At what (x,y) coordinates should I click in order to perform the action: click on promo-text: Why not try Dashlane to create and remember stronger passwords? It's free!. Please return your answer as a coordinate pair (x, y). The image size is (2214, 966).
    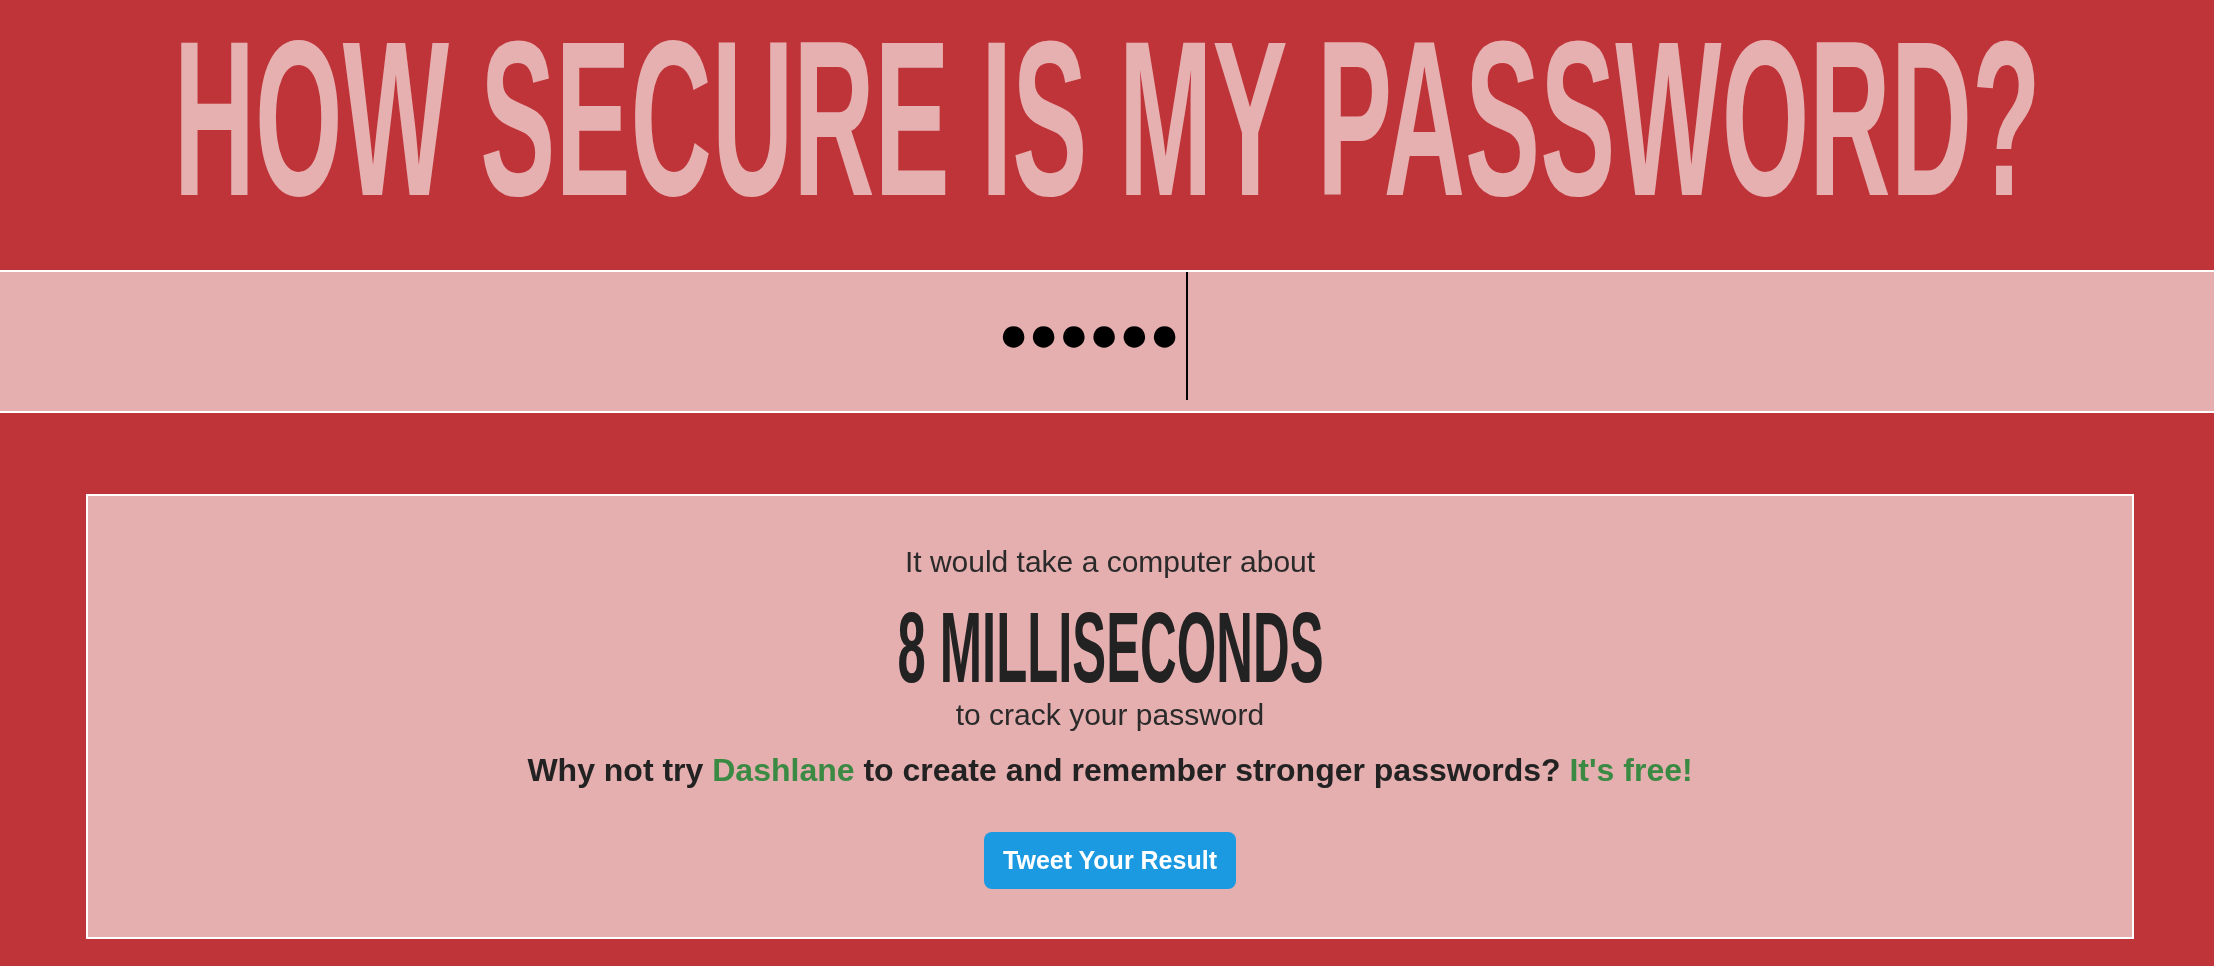
    Looking at the image, I should click on (1110, 770).